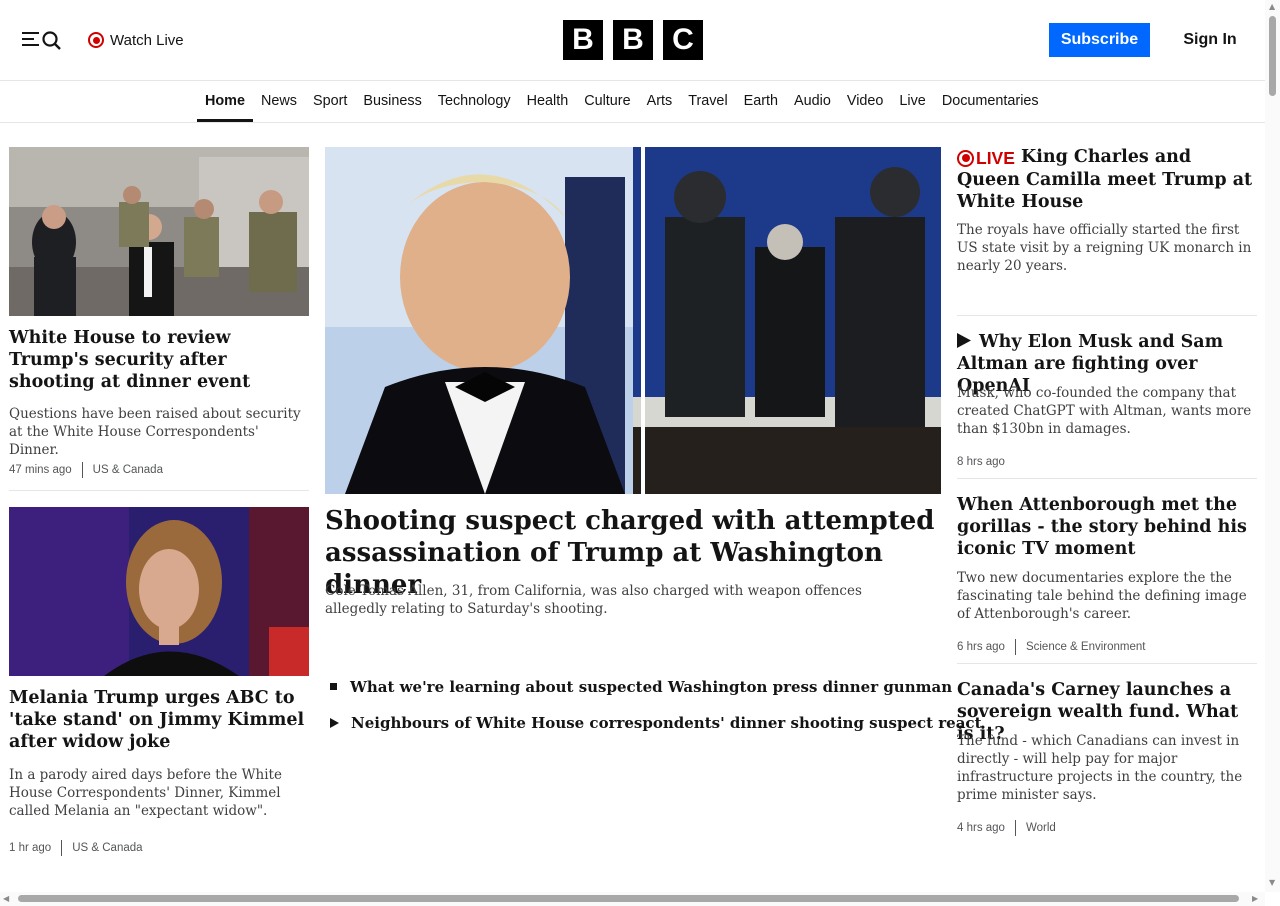 The width and height of the screenshot is (1280, 906). What do you see at coordinates (707, 101) in the screenshot?
I see `nav-item-travel: Travel` at bounding box center [707, 101].